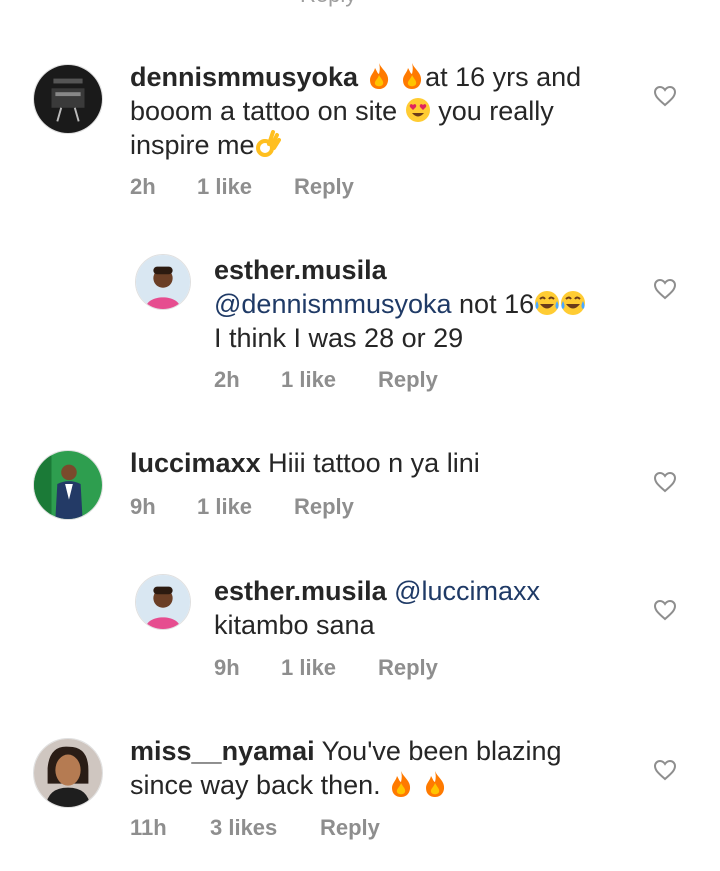 The width and height of the screenshot is (720, 871). Describe the element at coordinates (265, 828) in the screenshot. I see `like-count: 3 likes` at that location.